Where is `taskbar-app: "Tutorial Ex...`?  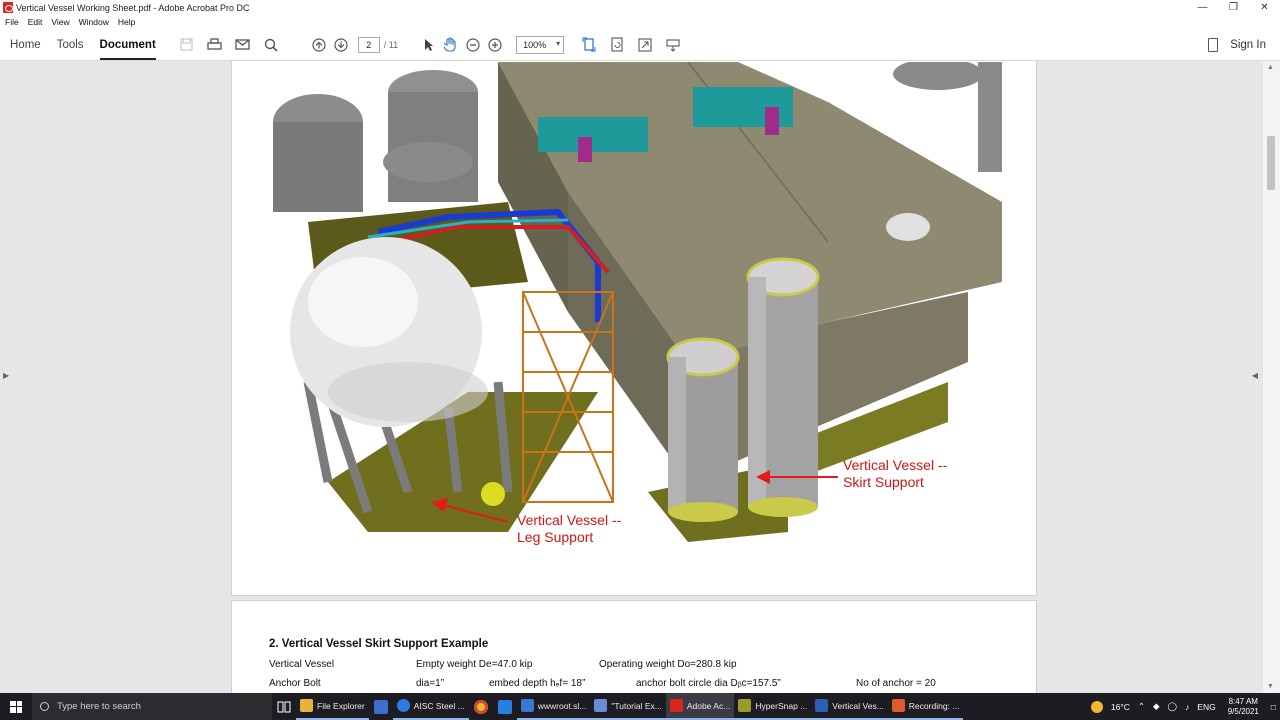
taskbar-app: "Tutorial Ex... is located at coordinates (628, 706).